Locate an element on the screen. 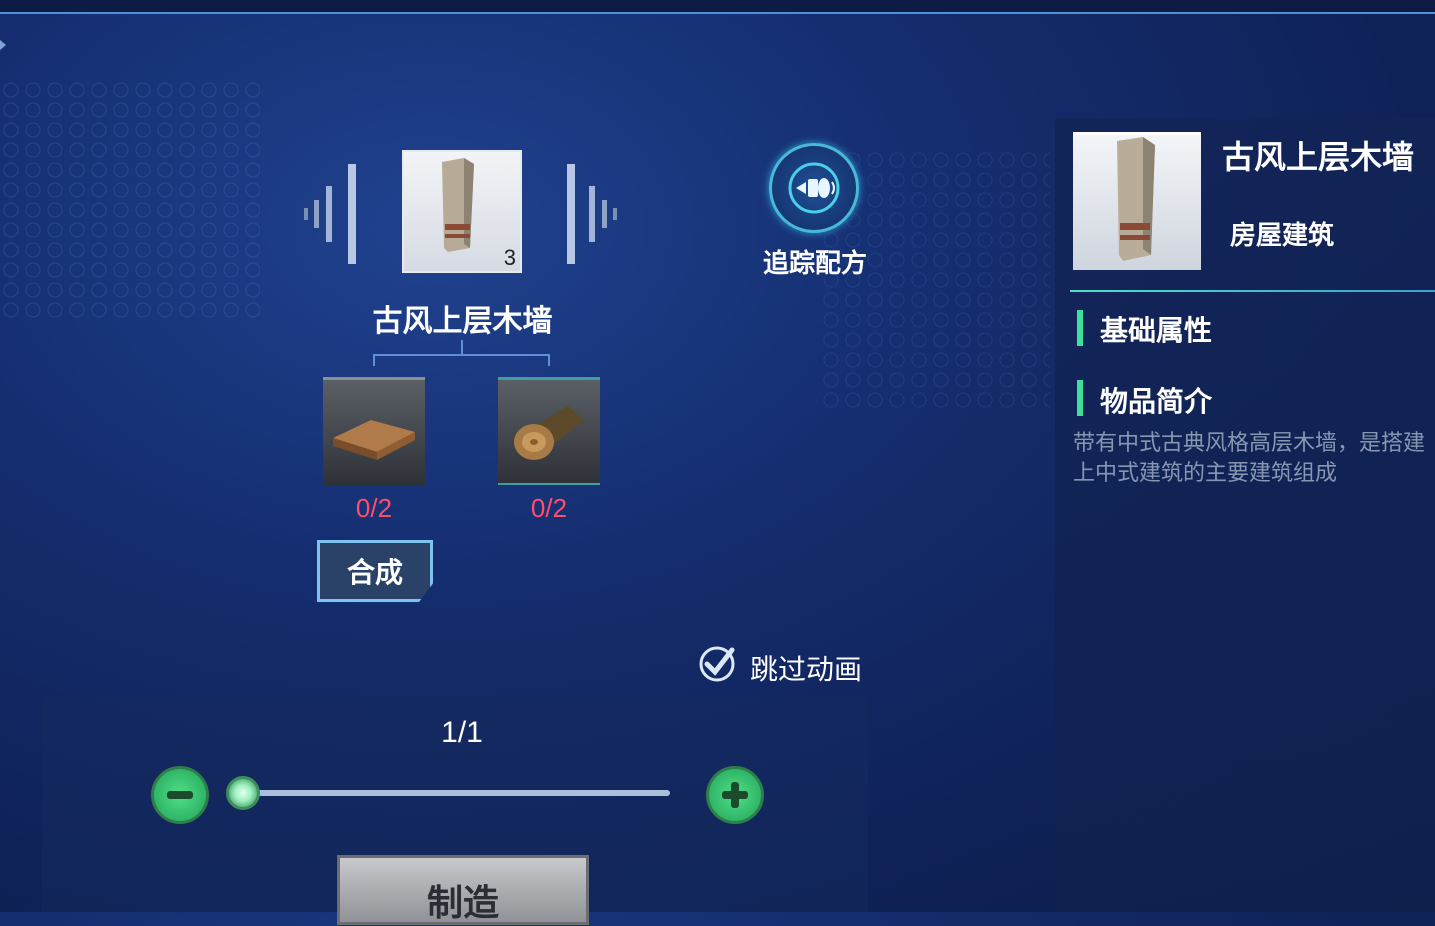 This screenshot has height=926, width=1435. increase-button is located at coordinates (735, 795).